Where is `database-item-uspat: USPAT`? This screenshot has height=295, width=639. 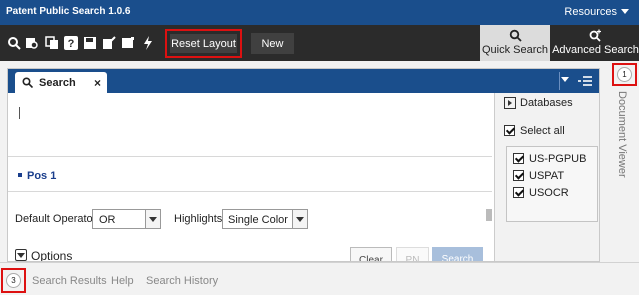
database-item-uspat: USPAT is located at coordinates (538, 176).